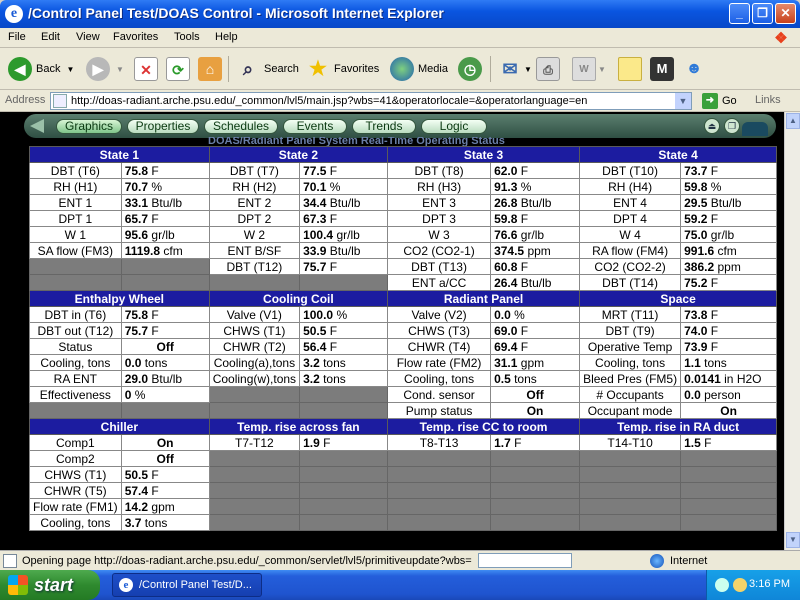 The width and height of the screenshot is (800, 600). I want to click on point-value: 3.7 tons, so click(165, 522).